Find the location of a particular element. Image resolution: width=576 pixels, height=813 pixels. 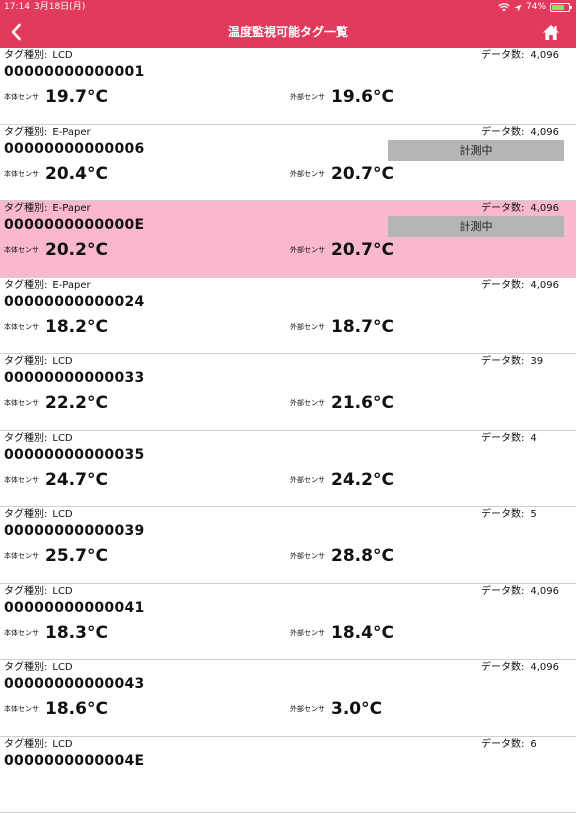

data-count: データ数: 6 is located at coordinates (509, 744).